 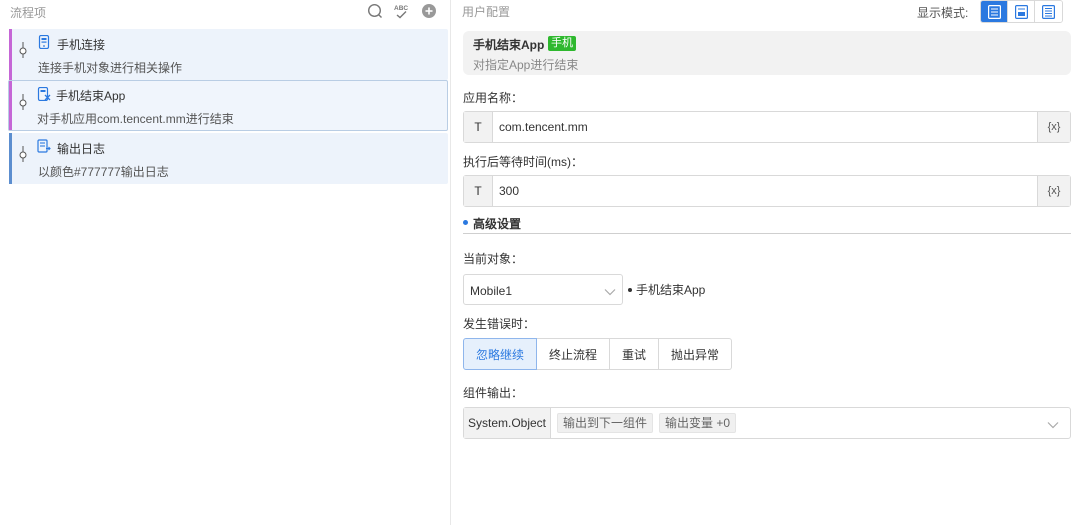 What do you see at coordinates (91, 96) in the screenshot?
I see `step-title: 手机结束App` at bounding box center [91, 96].